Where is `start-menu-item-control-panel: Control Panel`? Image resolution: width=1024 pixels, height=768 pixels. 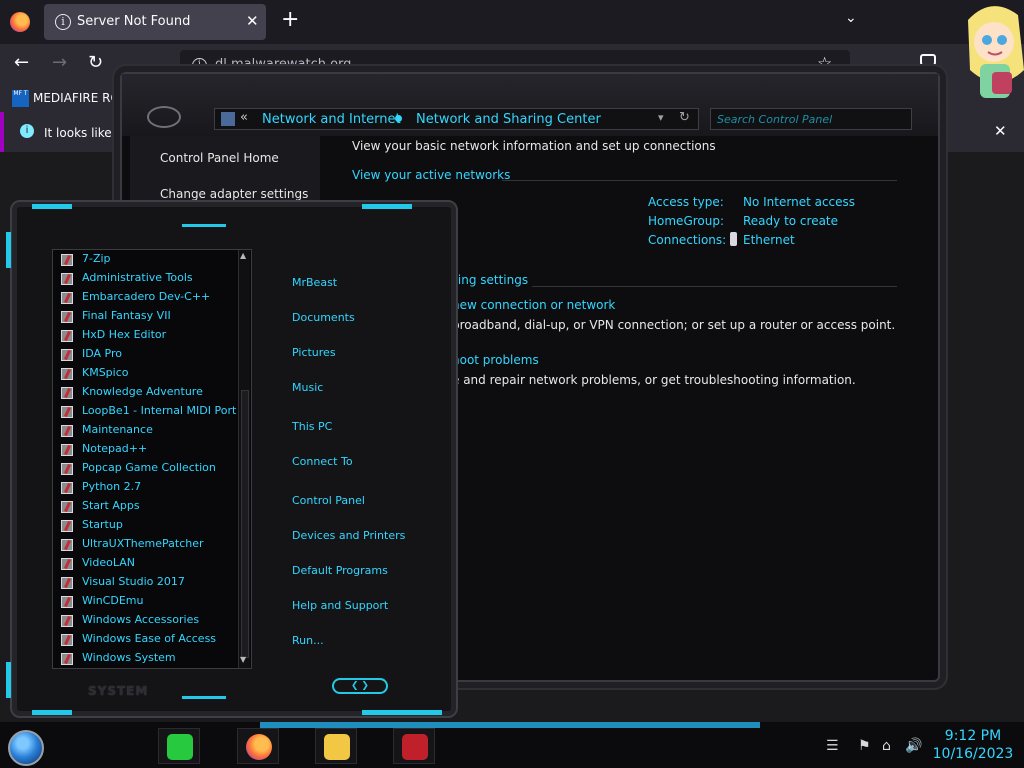 start-menu-item-control-panel: Control Panel is located at coordinates (328, 500).